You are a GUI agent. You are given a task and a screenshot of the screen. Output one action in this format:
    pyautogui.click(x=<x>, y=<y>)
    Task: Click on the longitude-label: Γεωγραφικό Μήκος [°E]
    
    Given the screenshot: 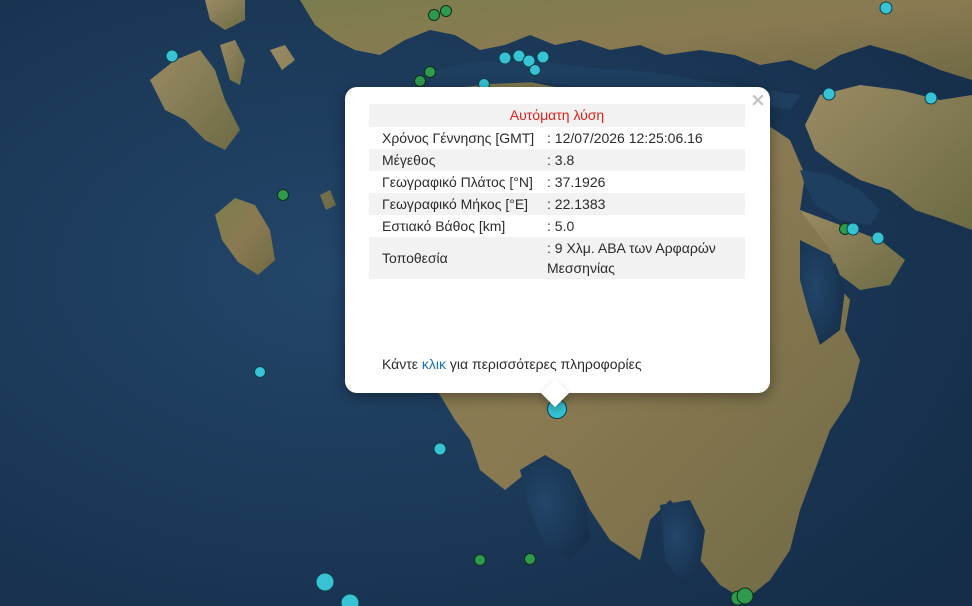 What is the action you would take?
    pyautogui.click(x=455, y=204)
    